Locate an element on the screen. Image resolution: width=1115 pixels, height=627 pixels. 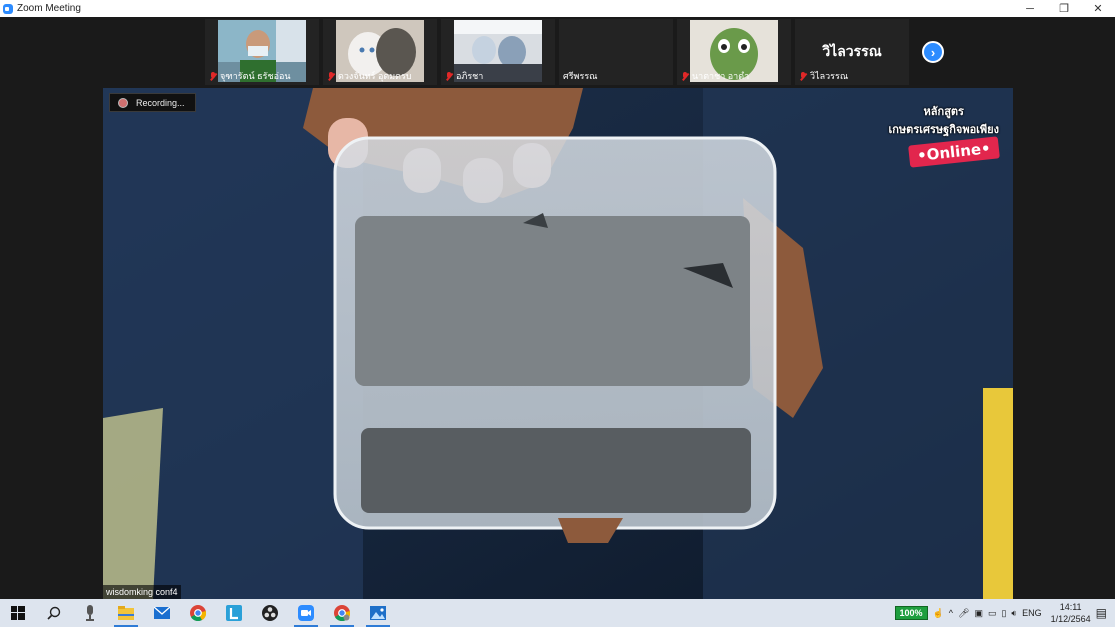
language-indicator: ENG is located at coordinates (1032, 613).